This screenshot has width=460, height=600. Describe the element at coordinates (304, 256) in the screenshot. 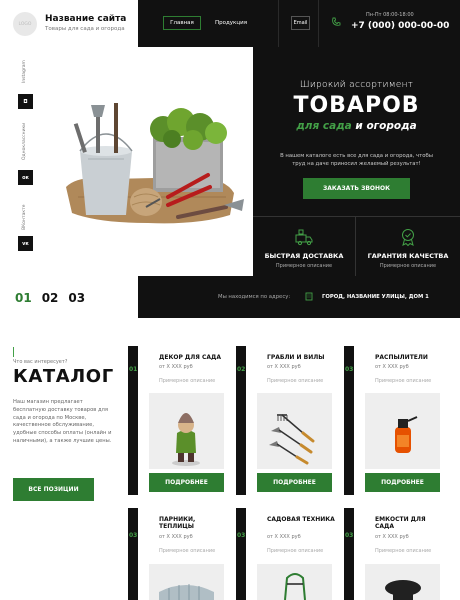

I see `feature-title: БЫСТРАЯ ДОСТАВКА` at that location.